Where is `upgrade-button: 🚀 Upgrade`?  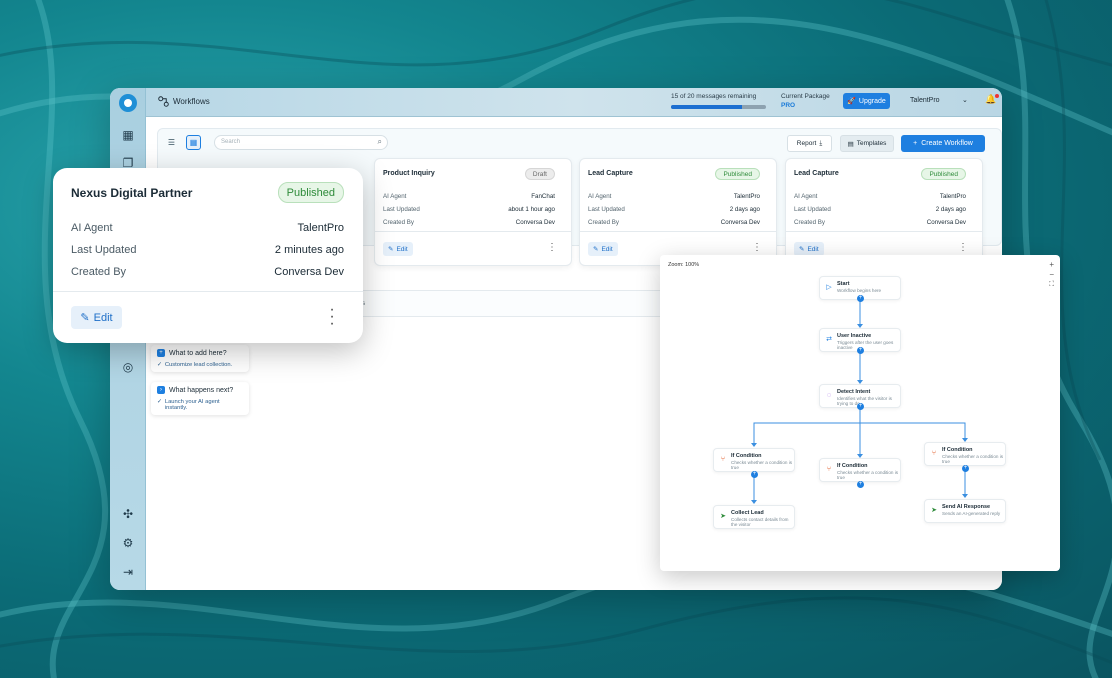 upgrade-button: 🚀 Upgrade is located at coordinates (866, 101).